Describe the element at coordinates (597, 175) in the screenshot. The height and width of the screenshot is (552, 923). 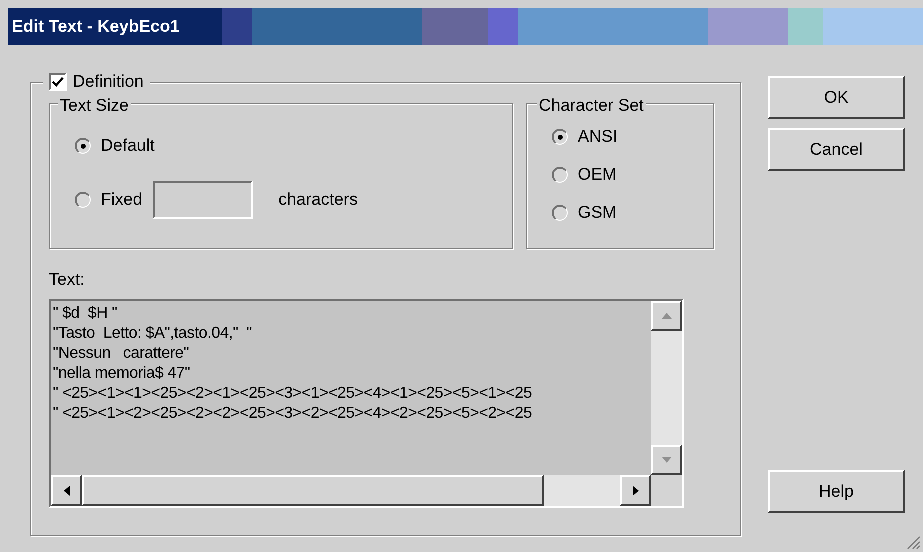
I see `radio-label: OEM` at that location.